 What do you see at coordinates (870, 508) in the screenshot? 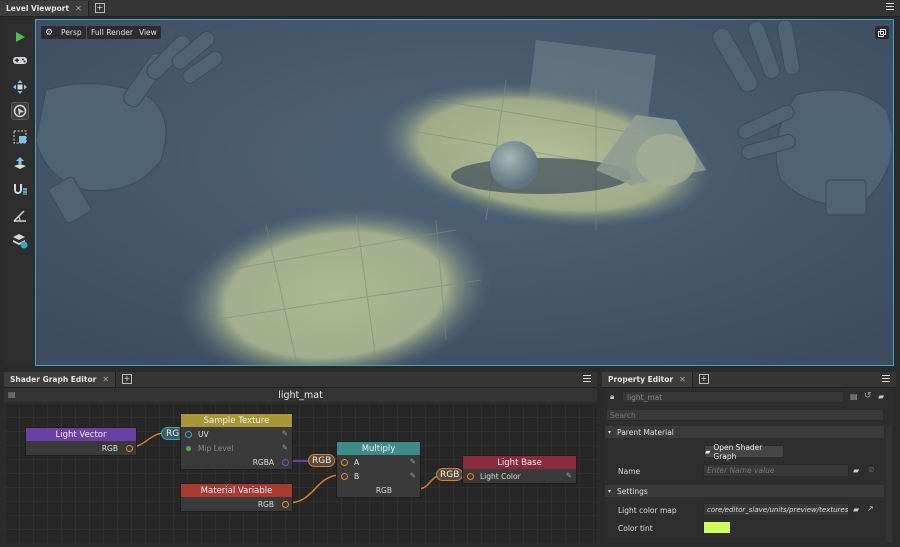
I see `open-external-icon: ↗` at bounding box center [870, 508].